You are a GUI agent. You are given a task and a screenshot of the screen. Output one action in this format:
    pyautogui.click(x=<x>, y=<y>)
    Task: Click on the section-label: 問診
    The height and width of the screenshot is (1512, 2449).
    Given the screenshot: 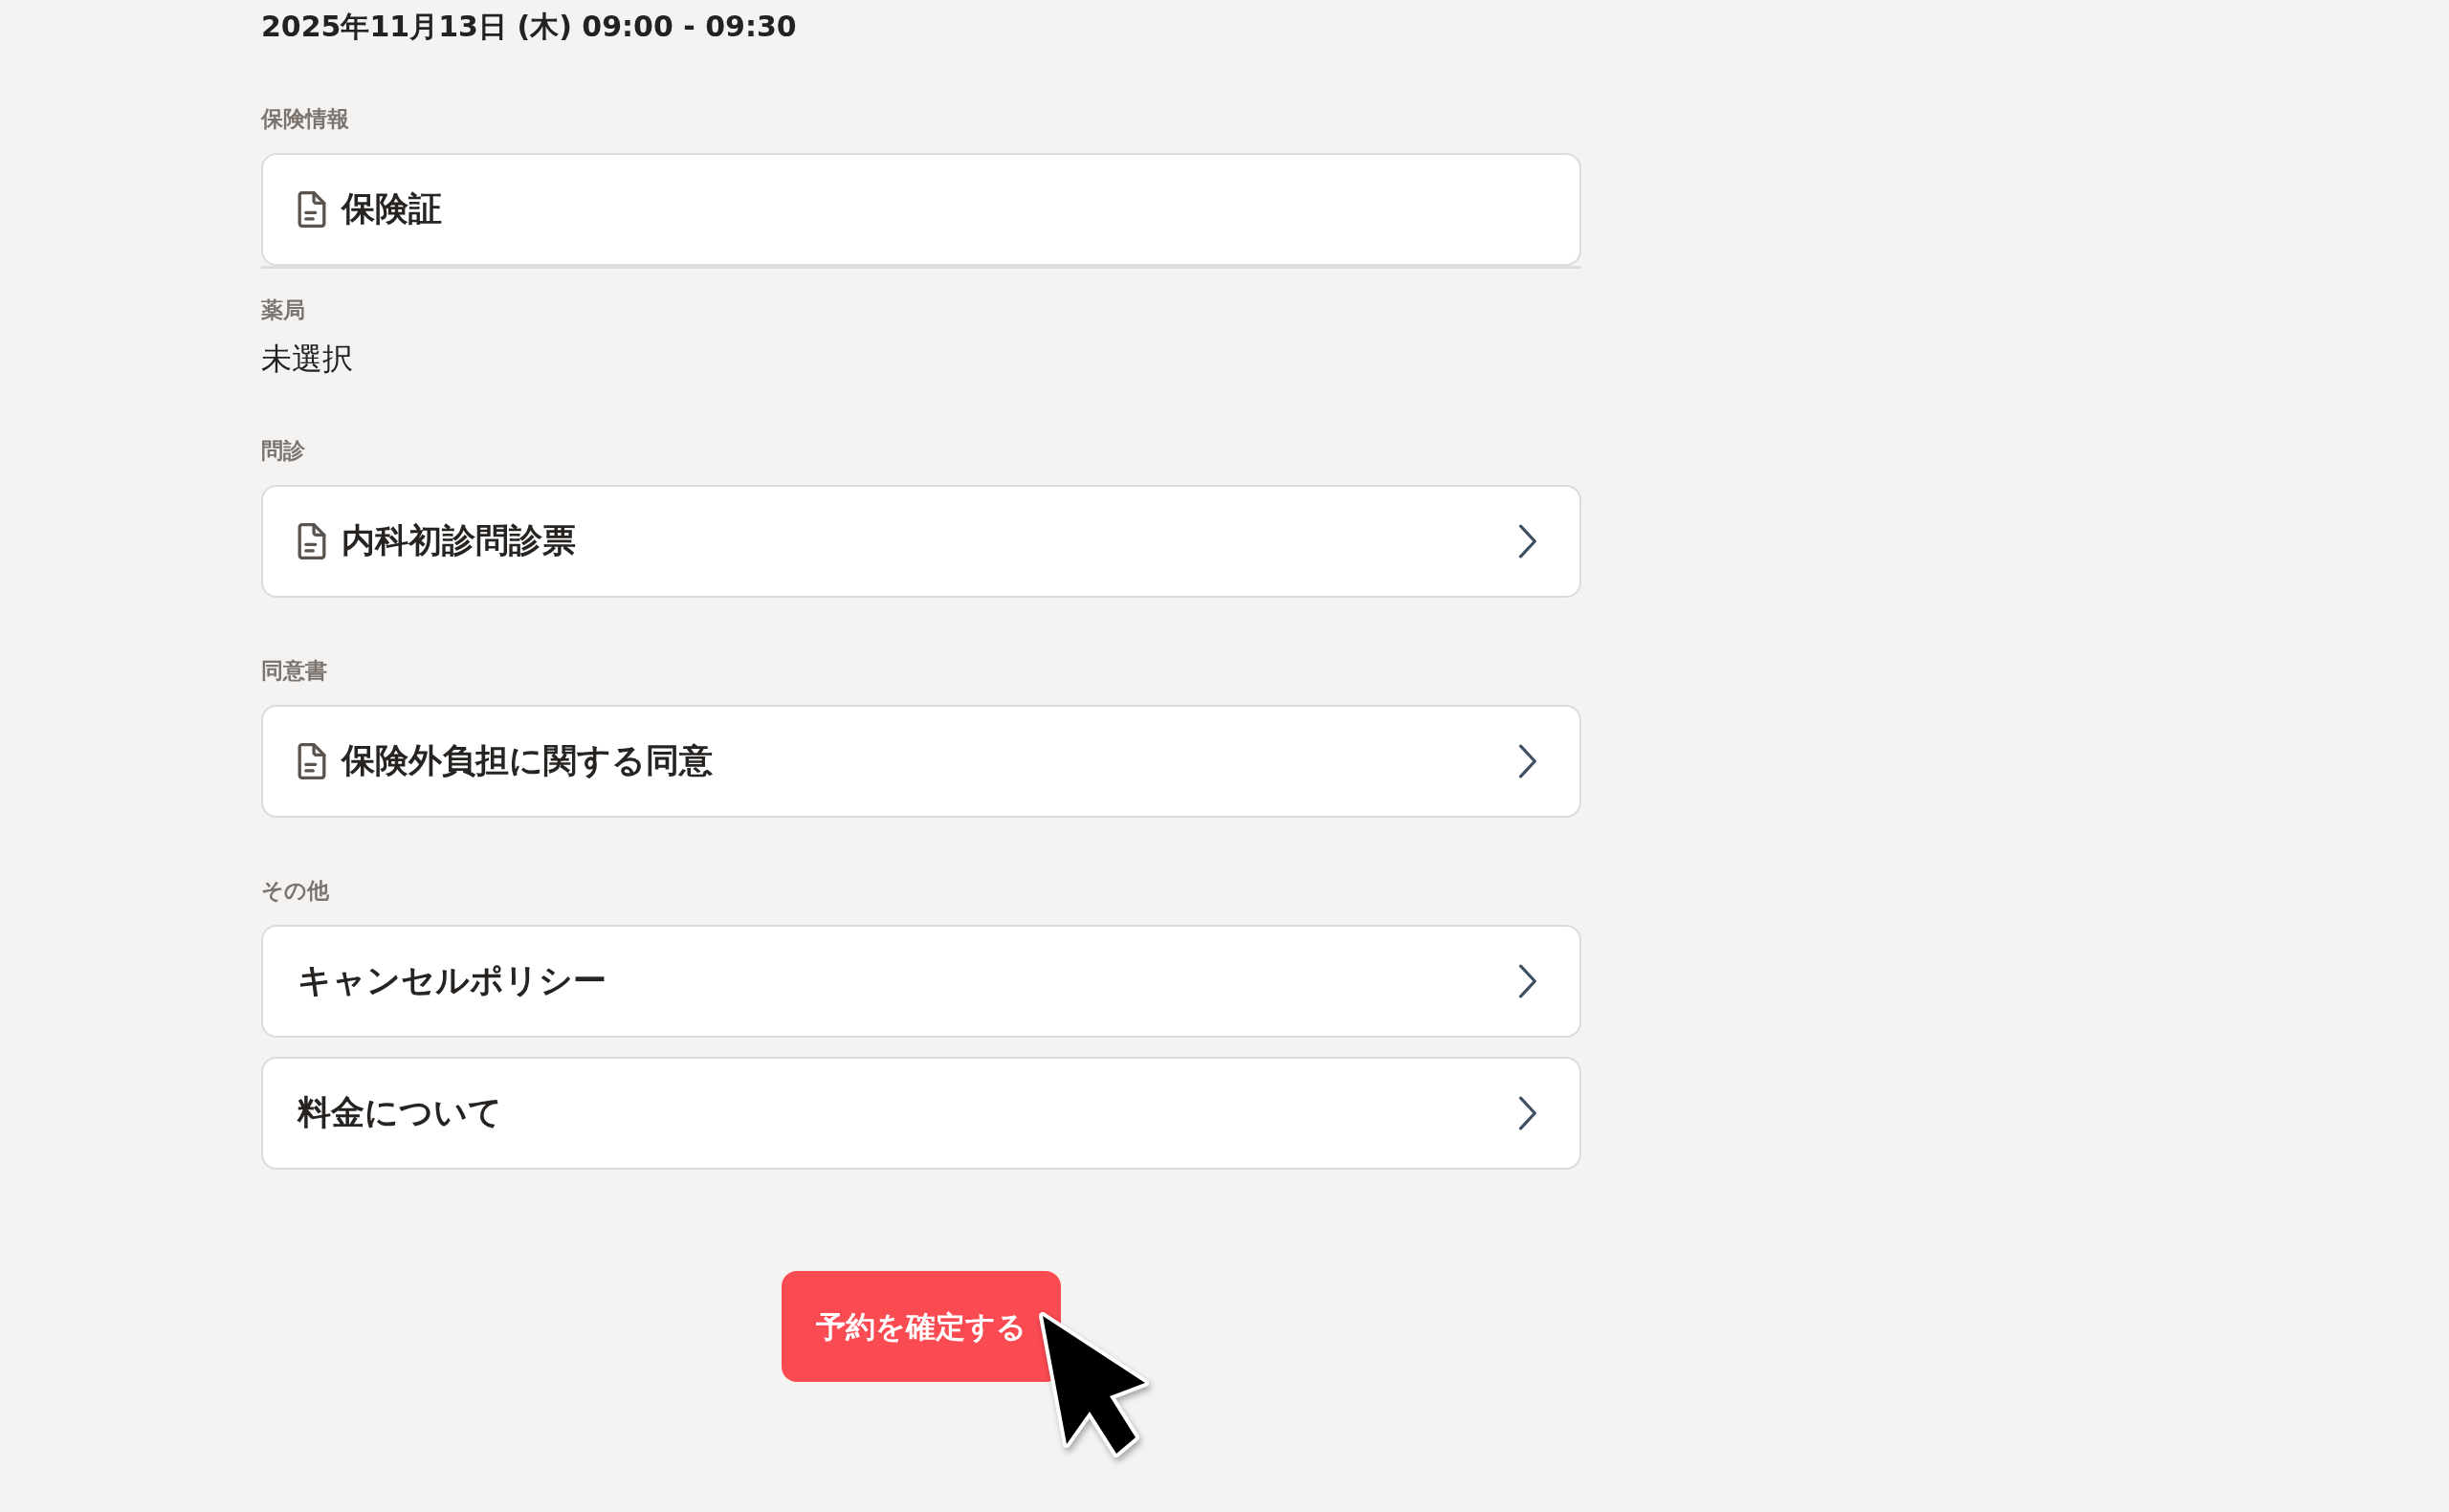 What is the action you would take?
    pyautogui.click(x=284, y=451)
    